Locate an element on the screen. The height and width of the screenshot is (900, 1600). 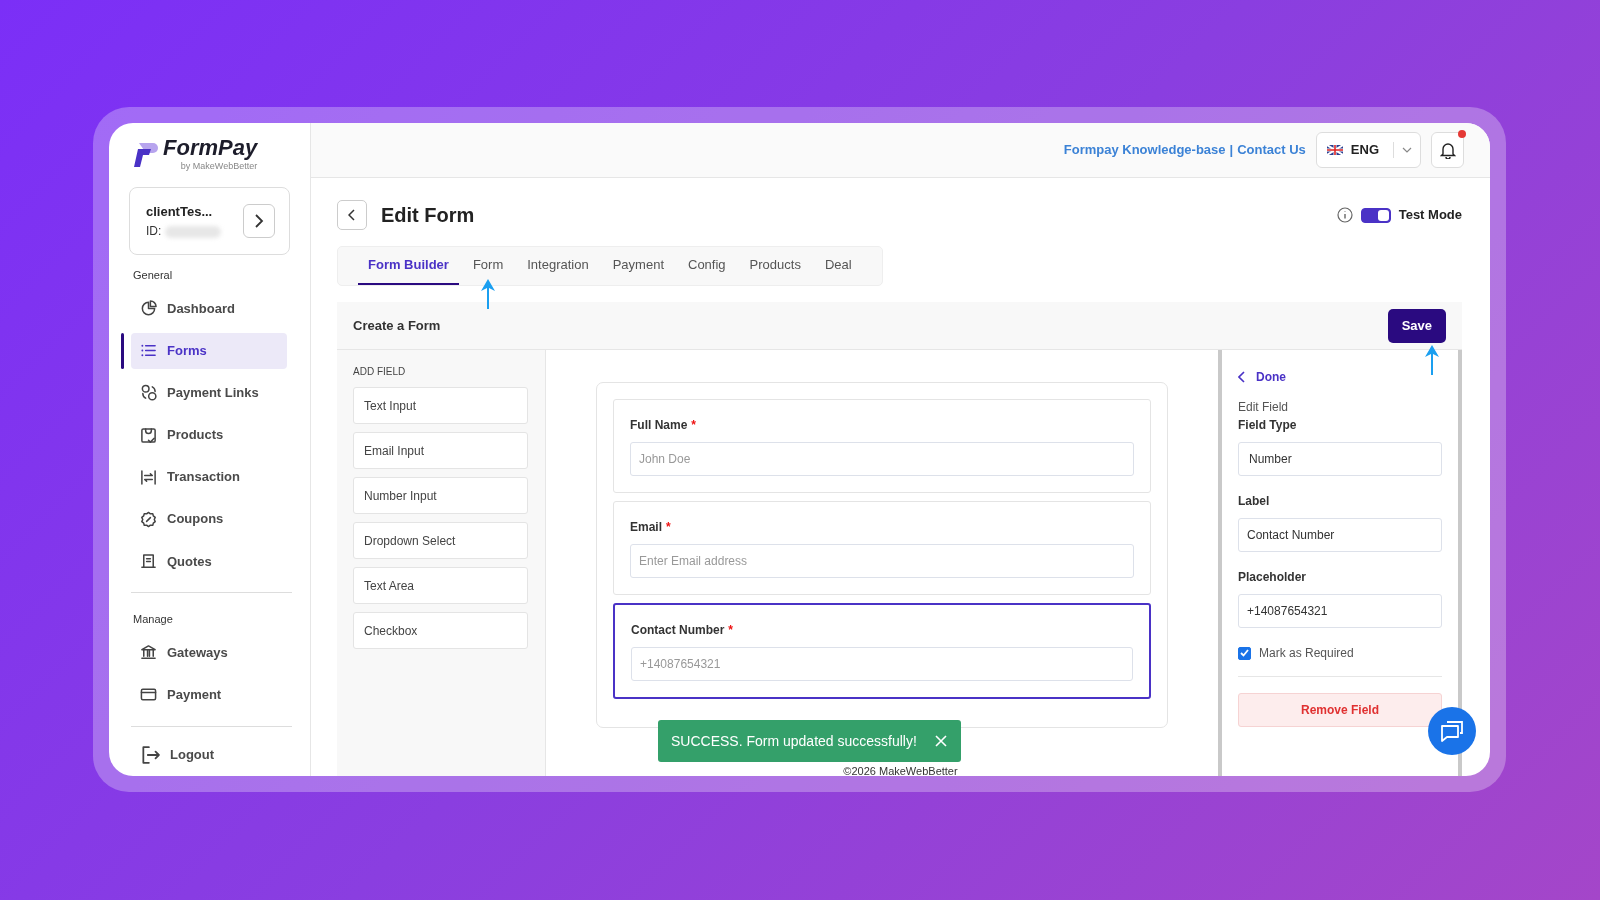
sidebar-item: Transaction is located at coordinates (209, 477).